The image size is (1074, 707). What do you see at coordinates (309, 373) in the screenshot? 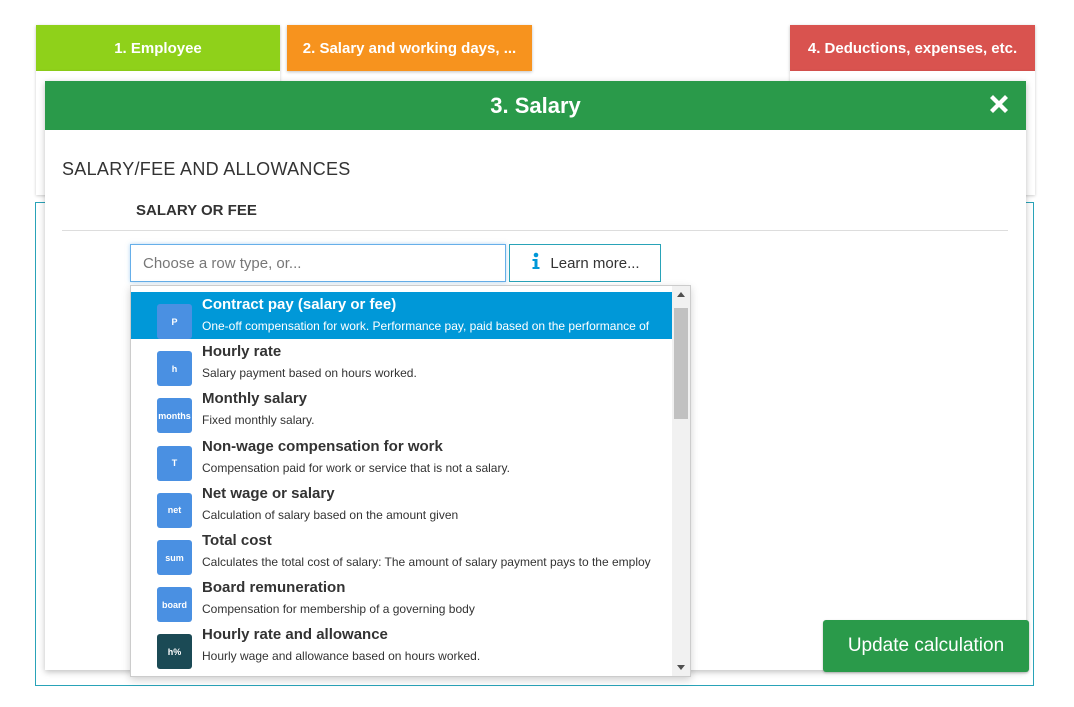
I see `dropdown-item-description: Salary payment based on hours worked.` at bounding box center [309, 373].